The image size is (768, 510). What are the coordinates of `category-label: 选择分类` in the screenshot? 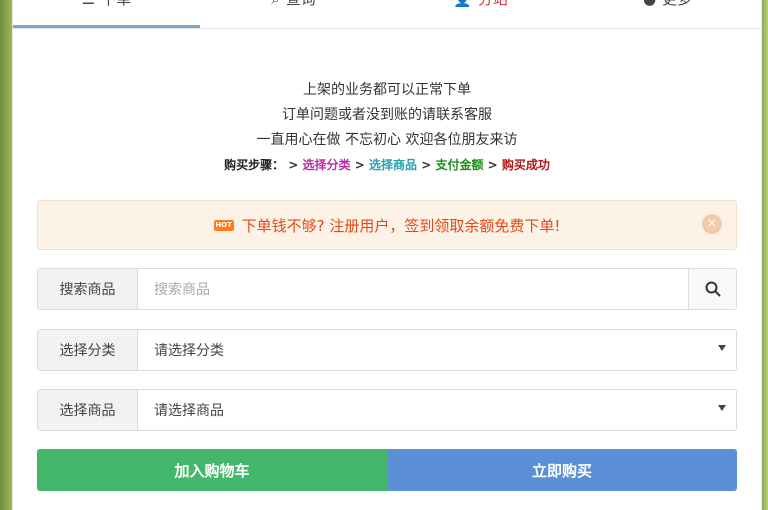 It's located at (88, 350).